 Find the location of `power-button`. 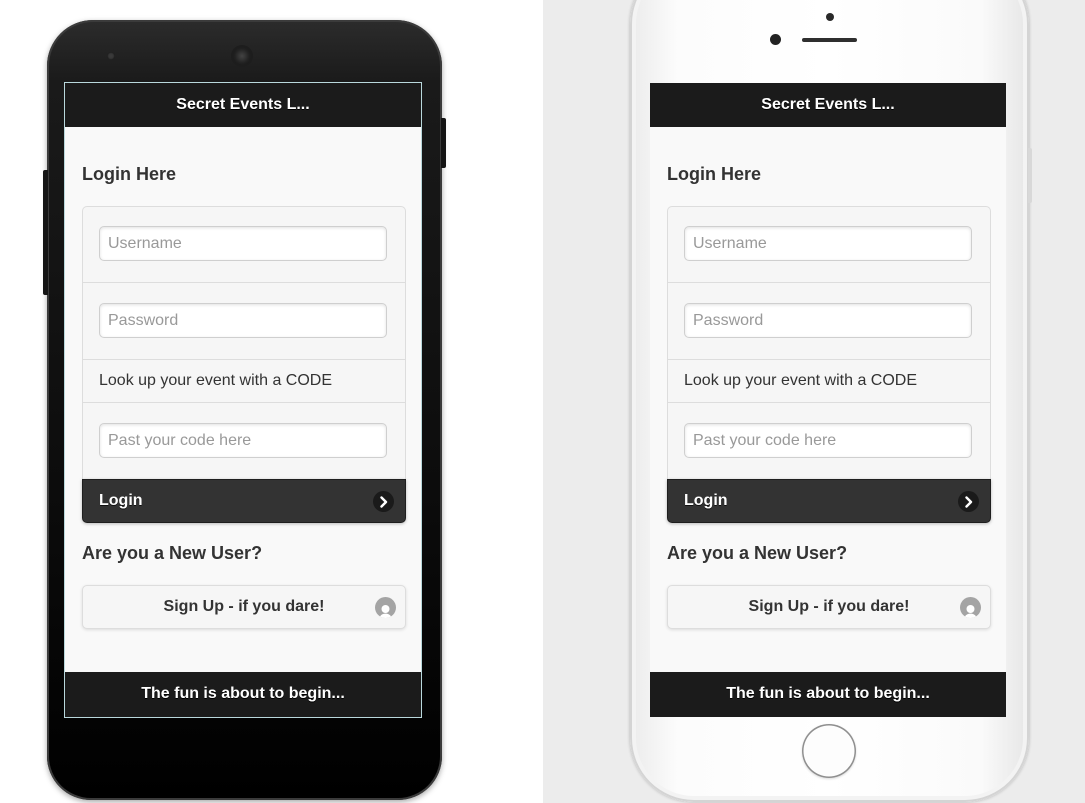

power-button is located at coordinates (443, 143).